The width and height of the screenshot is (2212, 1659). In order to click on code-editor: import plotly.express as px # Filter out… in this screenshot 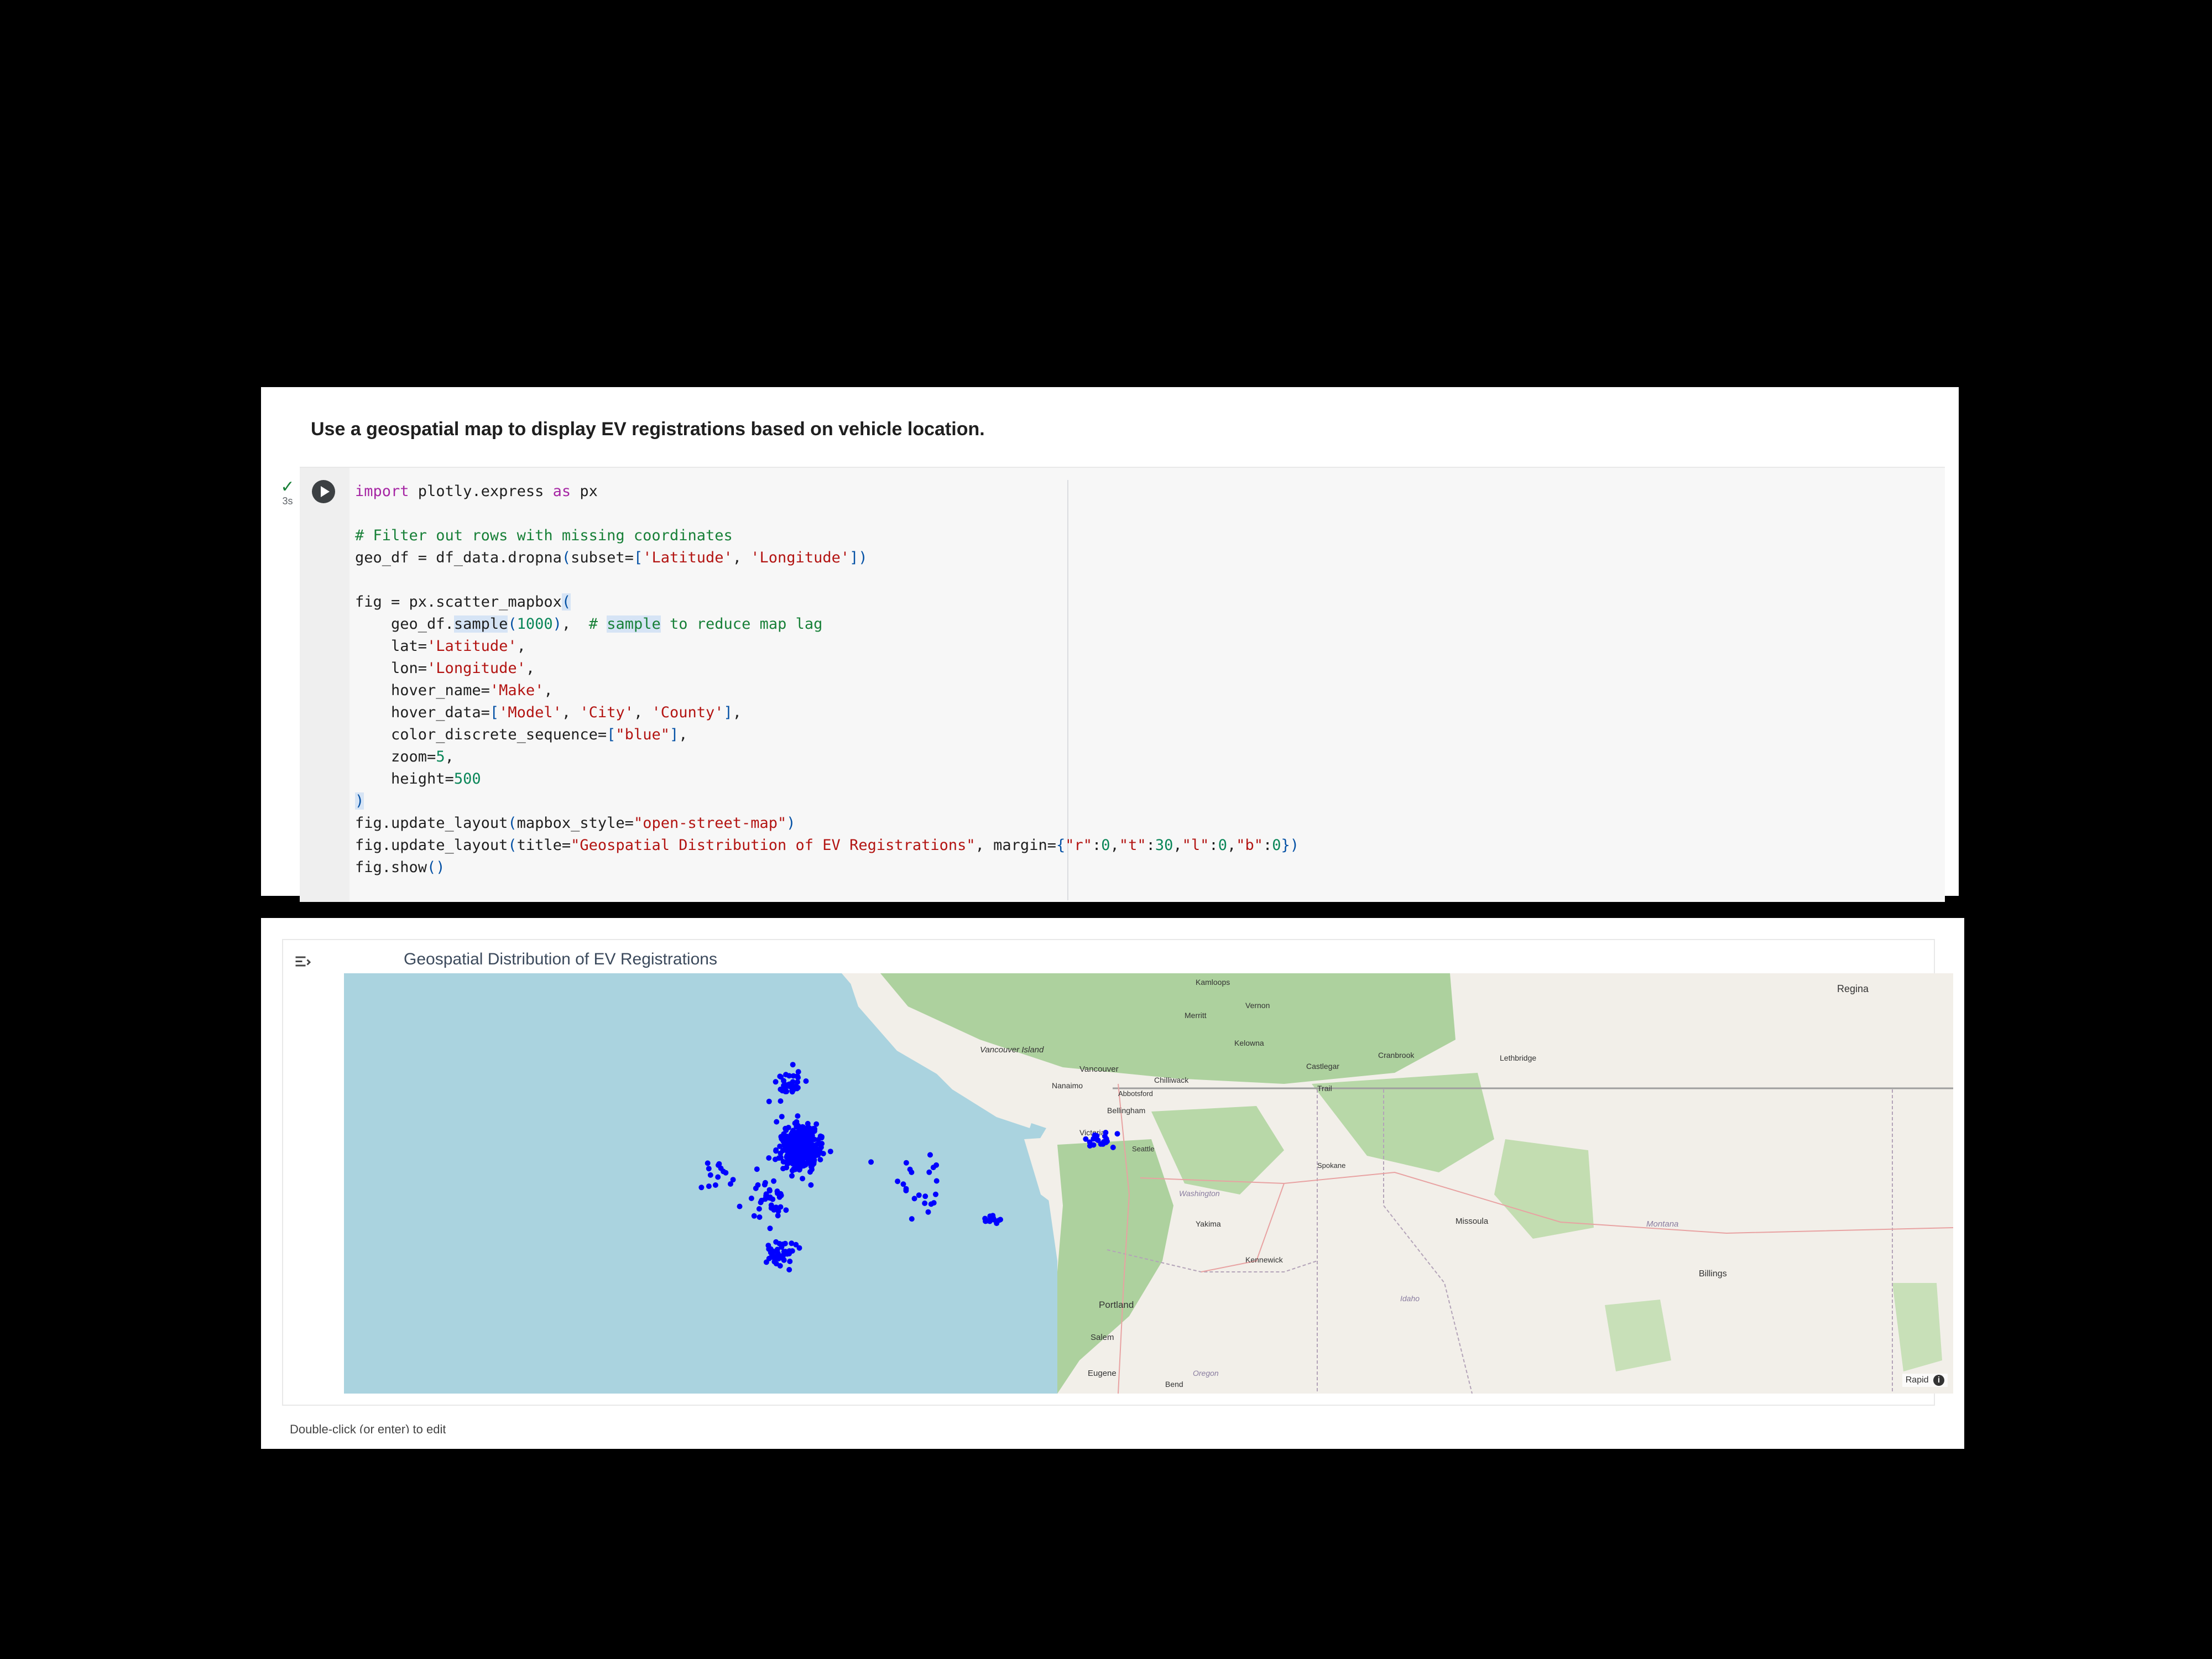, I will do `click(827, 680)`.